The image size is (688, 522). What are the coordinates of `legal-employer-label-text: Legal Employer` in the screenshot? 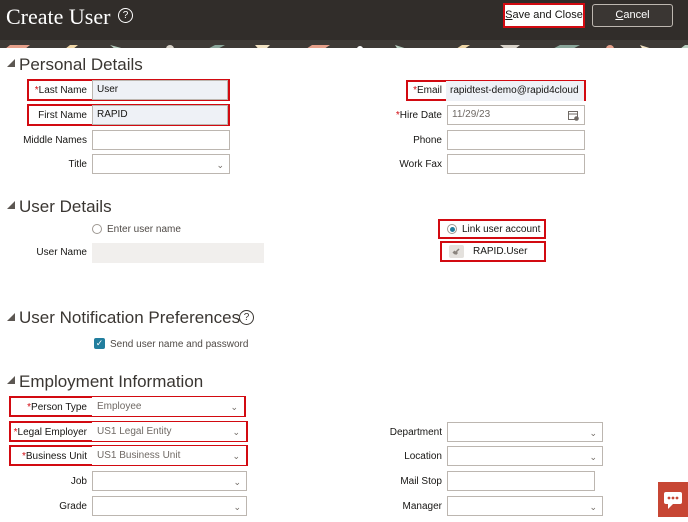 It's located at (52, 432).